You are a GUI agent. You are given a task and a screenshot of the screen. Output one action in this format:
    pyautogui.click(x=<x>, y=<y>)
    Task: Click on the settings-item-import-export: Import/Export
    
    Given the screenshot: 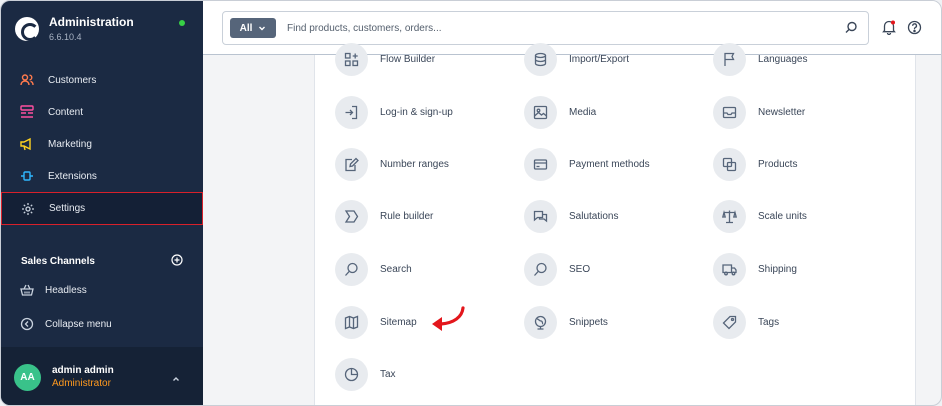 What is the action you would take?
    pyautogui.click(x=576, y=59)
    